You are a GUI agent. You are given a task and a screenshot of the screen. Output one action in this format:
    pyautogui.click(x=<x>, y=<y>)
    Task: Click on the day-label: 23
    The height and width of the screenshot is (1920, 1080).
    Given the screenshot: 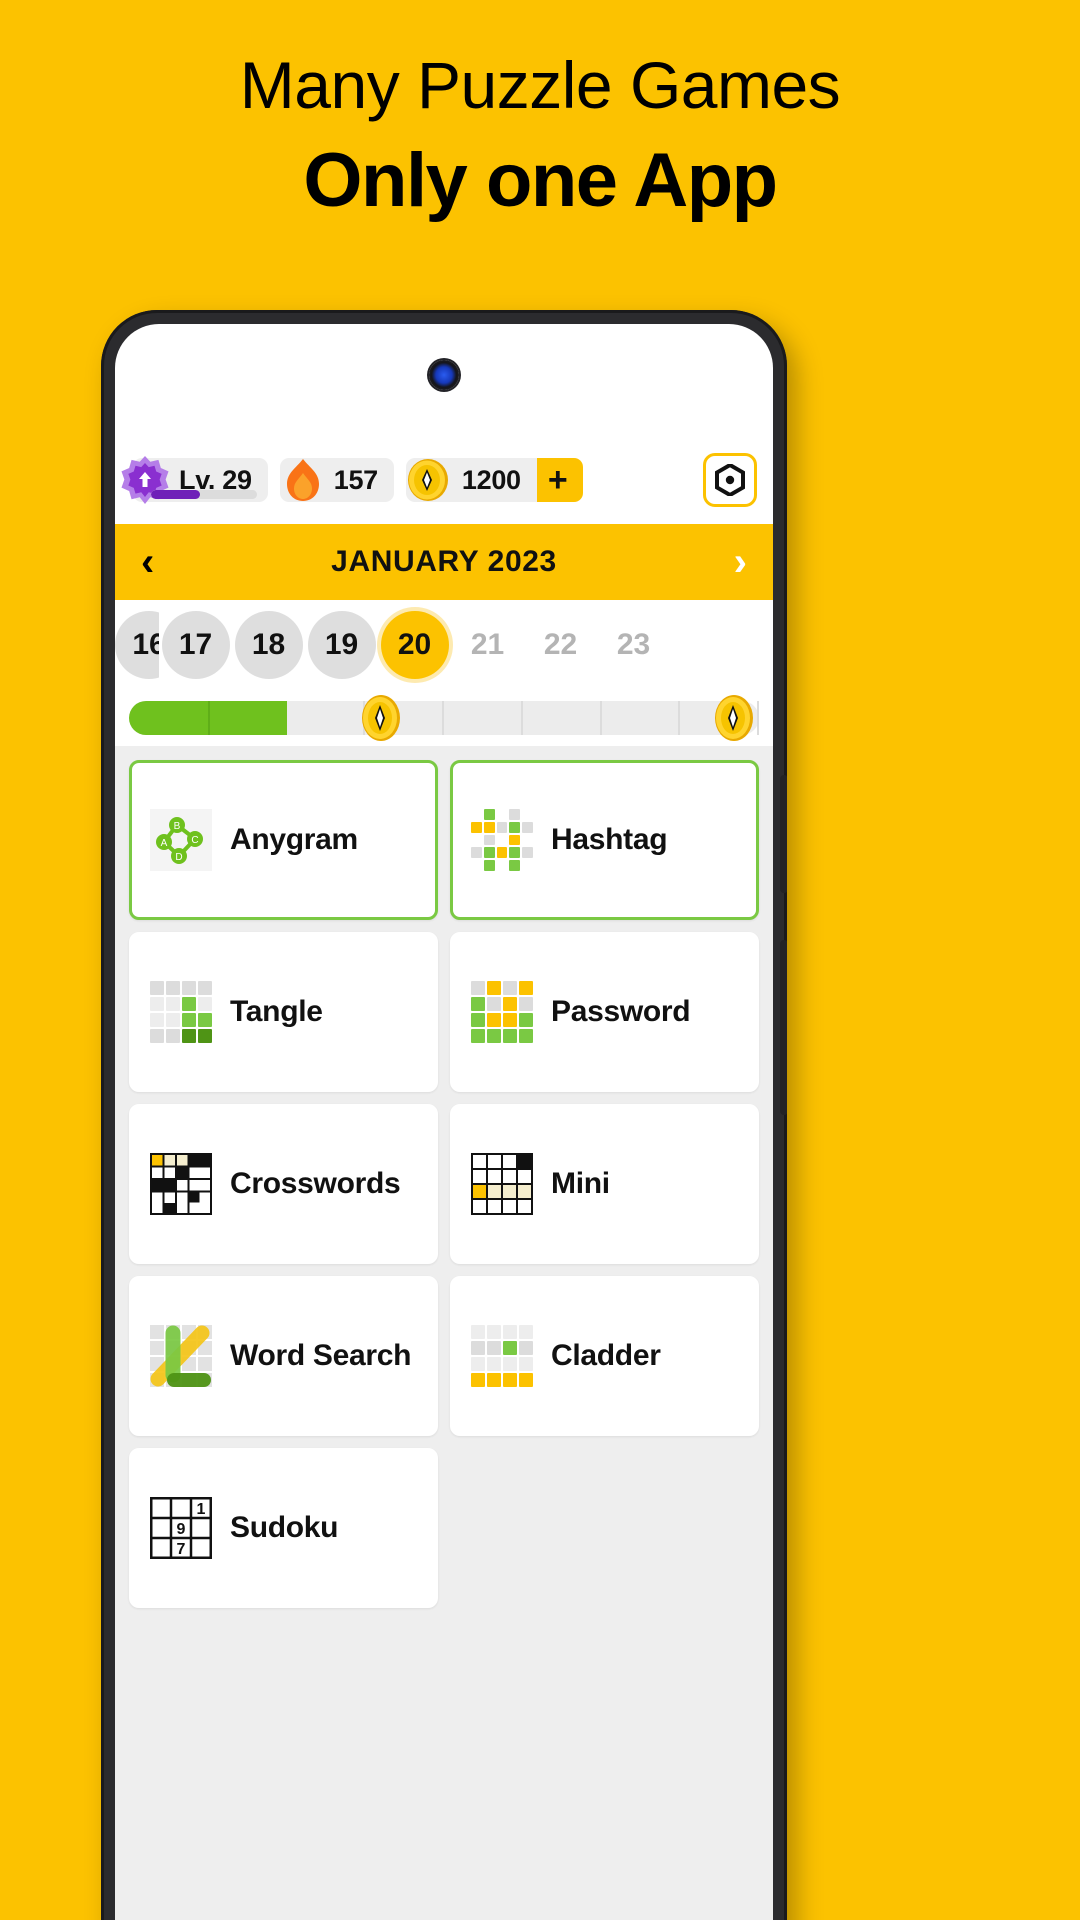 What is the action you would take?
    pyautogui.click(x=633, y=644)
    